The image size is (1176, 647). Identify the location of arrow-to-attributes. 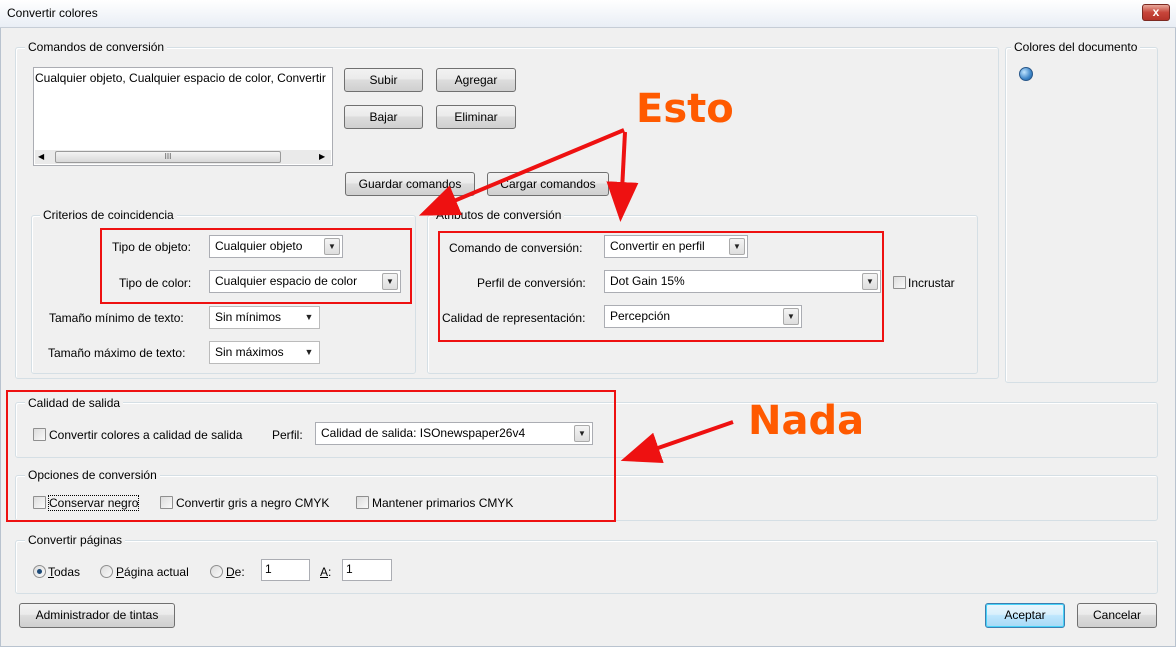
(622, 176).